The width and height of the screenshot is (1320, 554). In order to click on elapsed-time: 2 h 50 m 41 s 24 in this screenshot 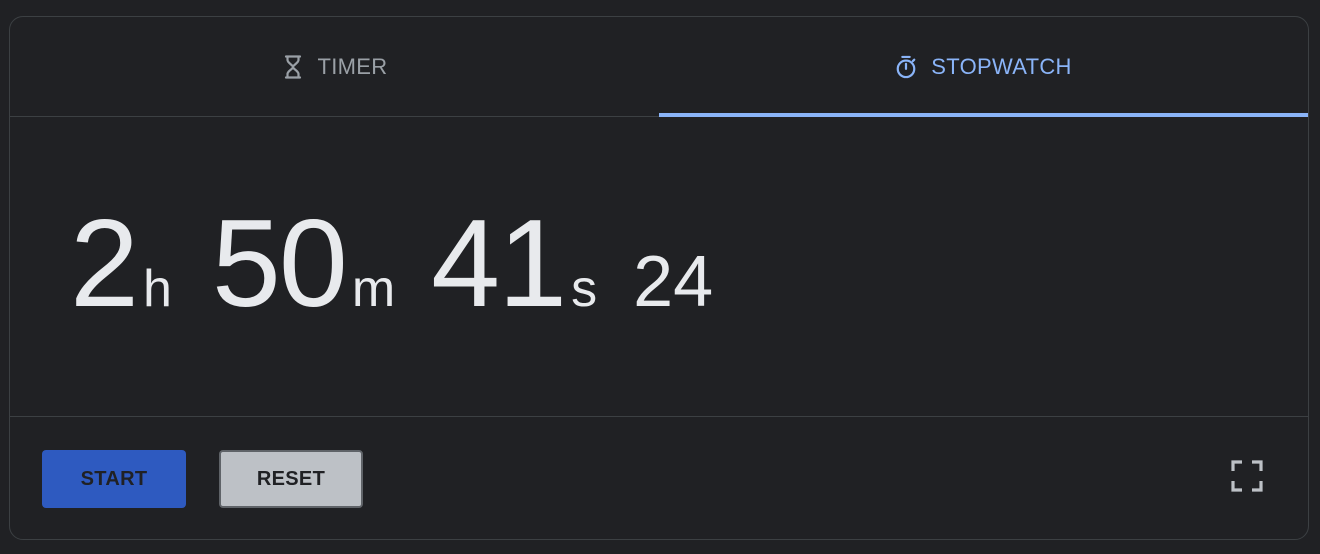, I will do `click(391, 264)`.